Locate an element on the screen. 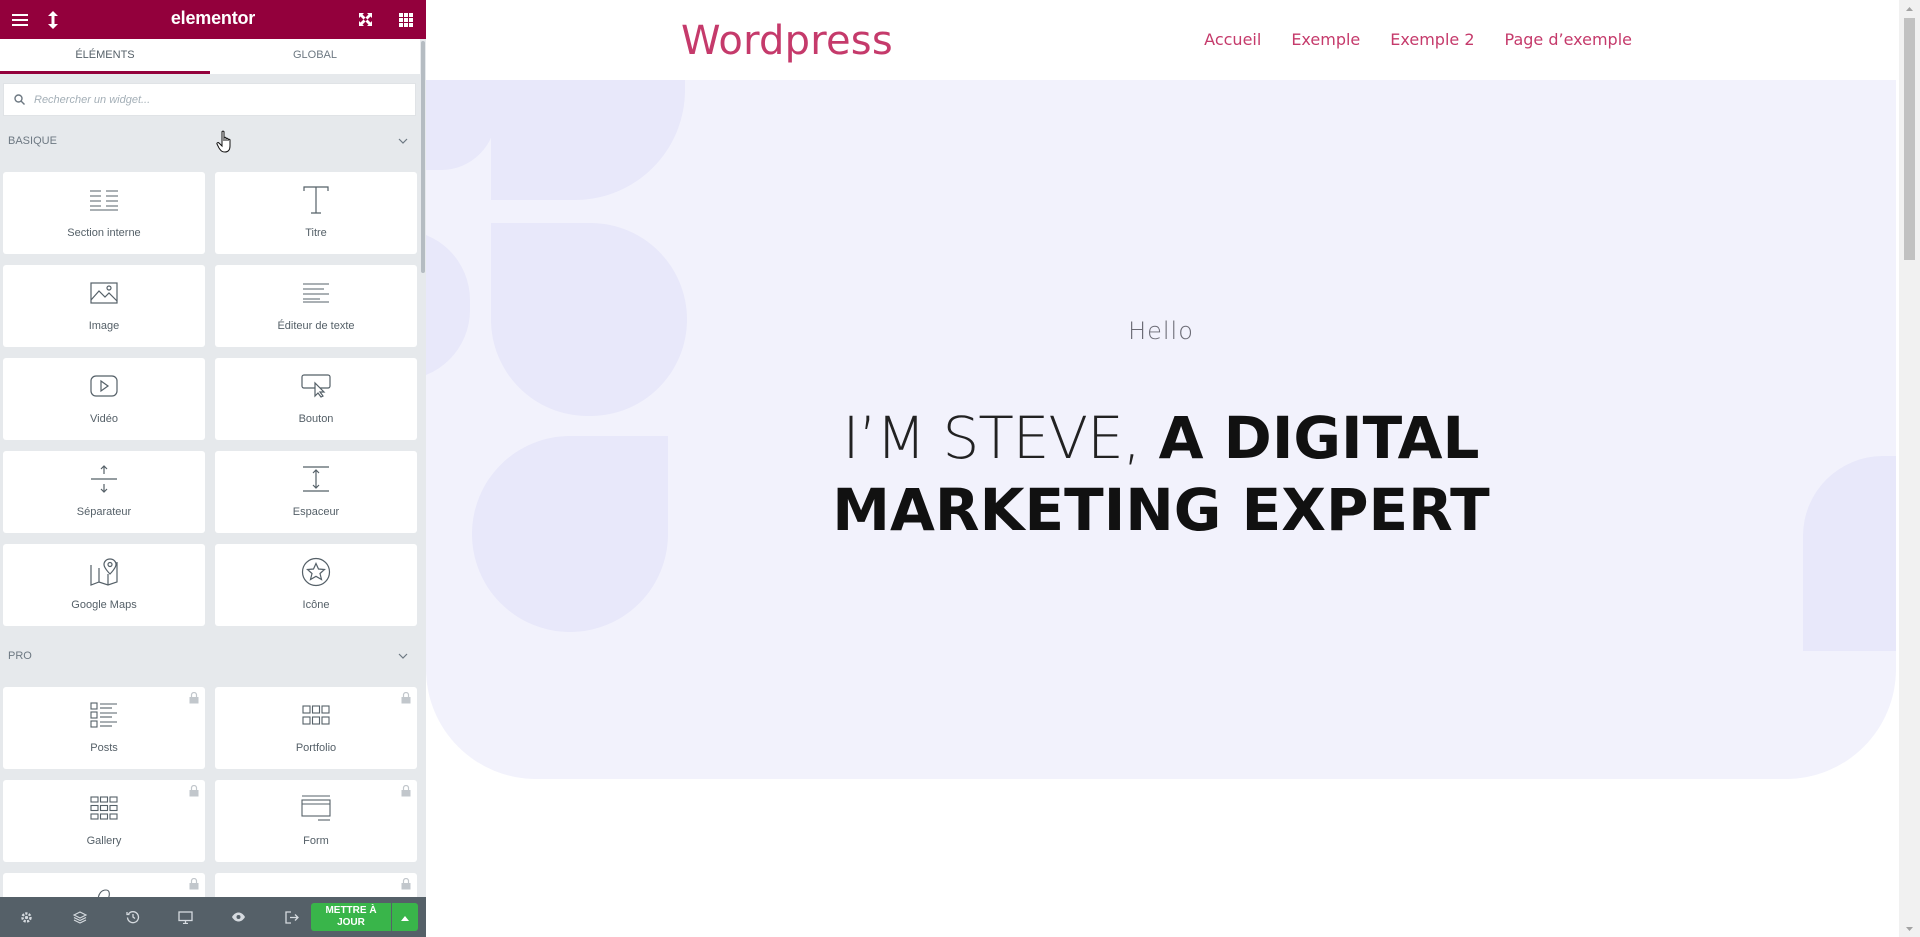 The image size is (1920, 937). widget-label: Portfolio is located at coordinates (316, 748).